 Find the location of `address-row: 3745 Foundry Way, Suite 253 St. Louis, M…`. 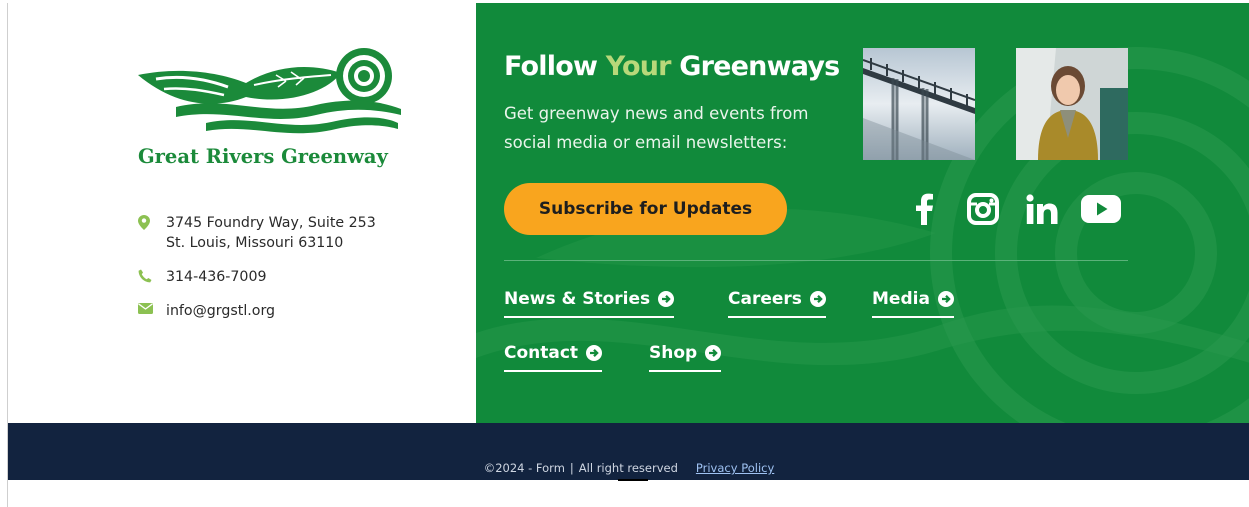

address-row: 3745 Foundry Way, Suite 253 St. Louis, M… is located at coordinates (298, 233).